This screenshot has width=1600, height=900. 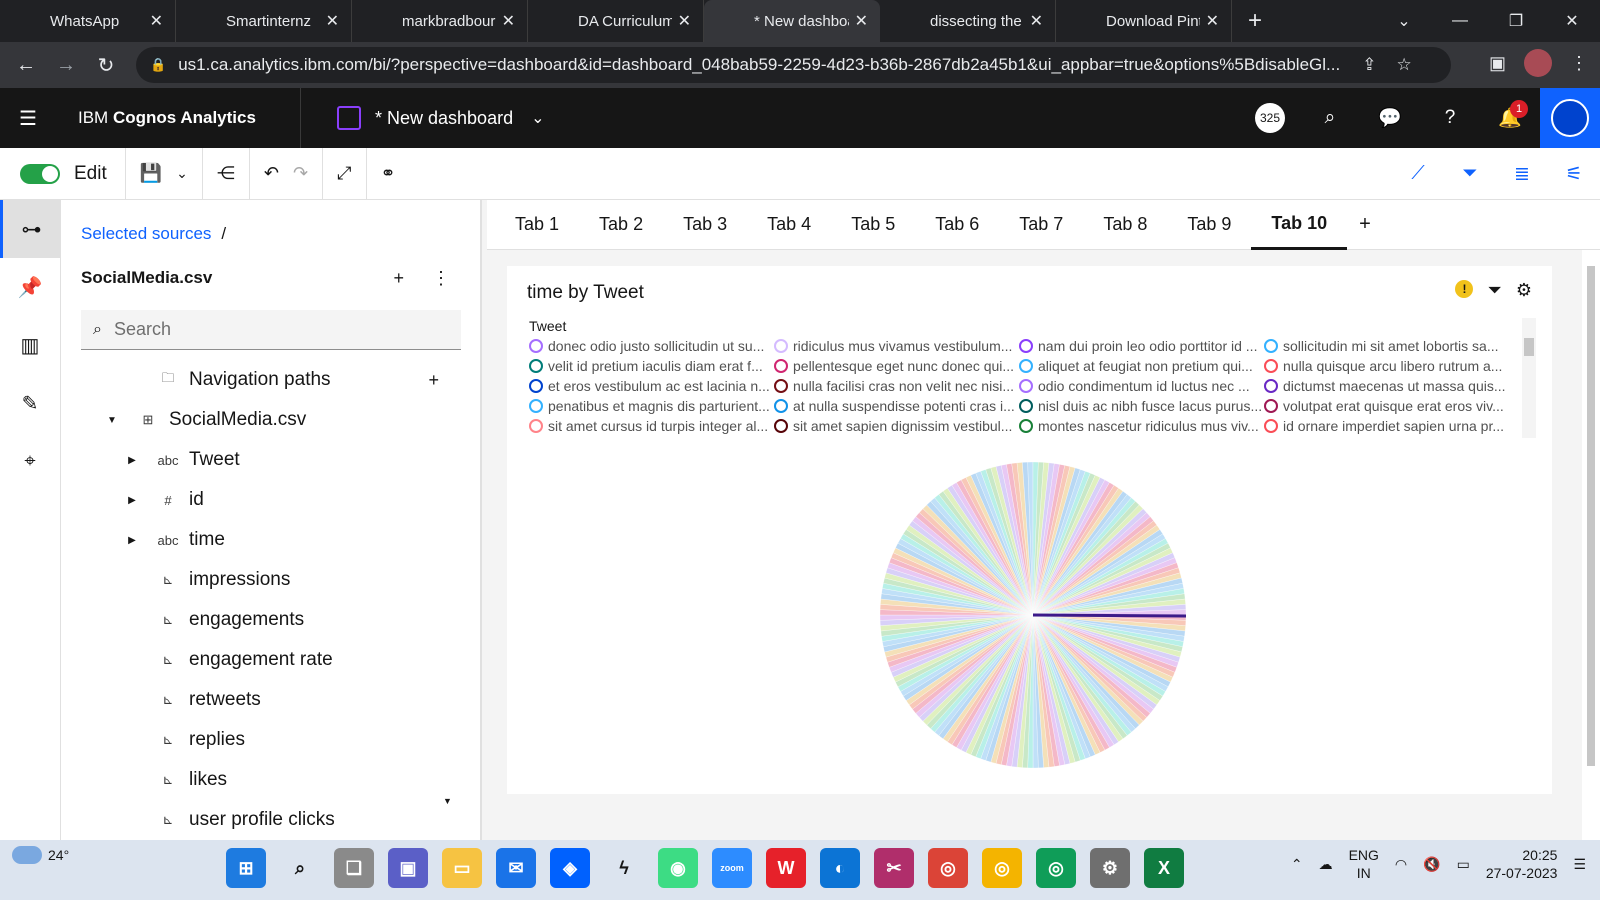 What do you see at coordinates (1365, 224) in the screenshot?
I see `add-tab-button: +` at bounding box center [1365, 224].